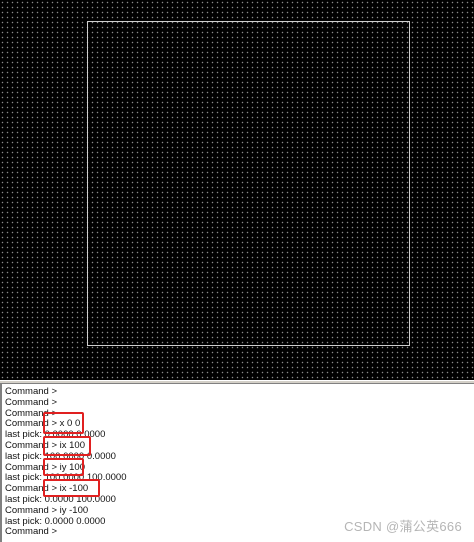  What do you see at coordinates (403, 526) in the screenshot?
I see `watermark: CSDN @蒲公英666` at bounding box center [403, 526].